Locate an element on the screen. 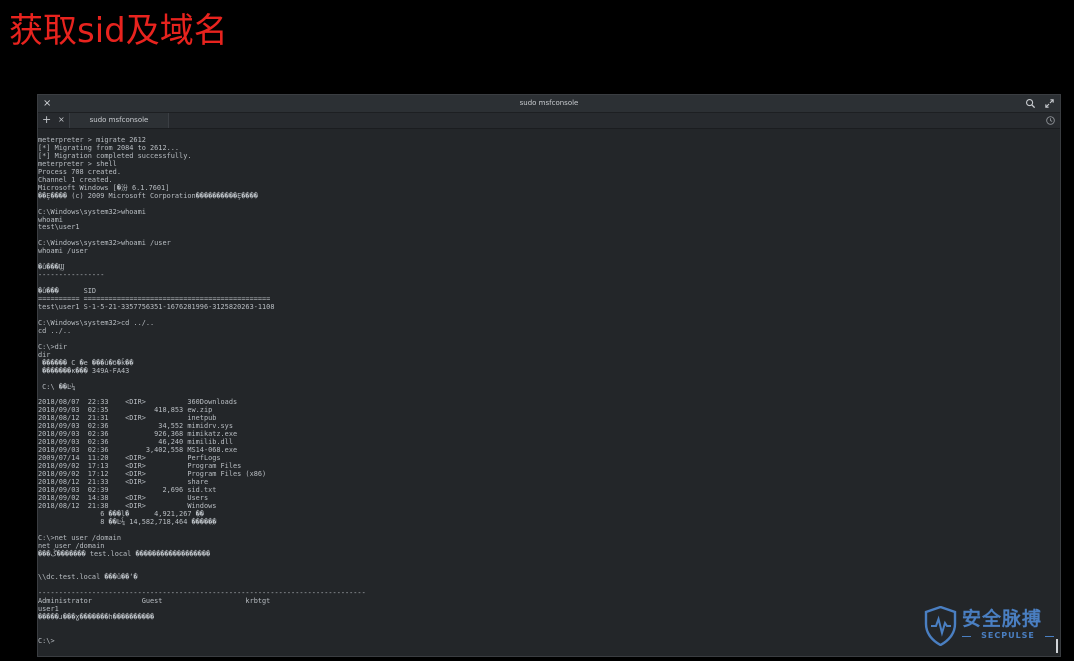 Image resolution: width=1074 pixels, height=661 pixels. title-bar: × sudo msfconsole is located at coordinates (549, 104).